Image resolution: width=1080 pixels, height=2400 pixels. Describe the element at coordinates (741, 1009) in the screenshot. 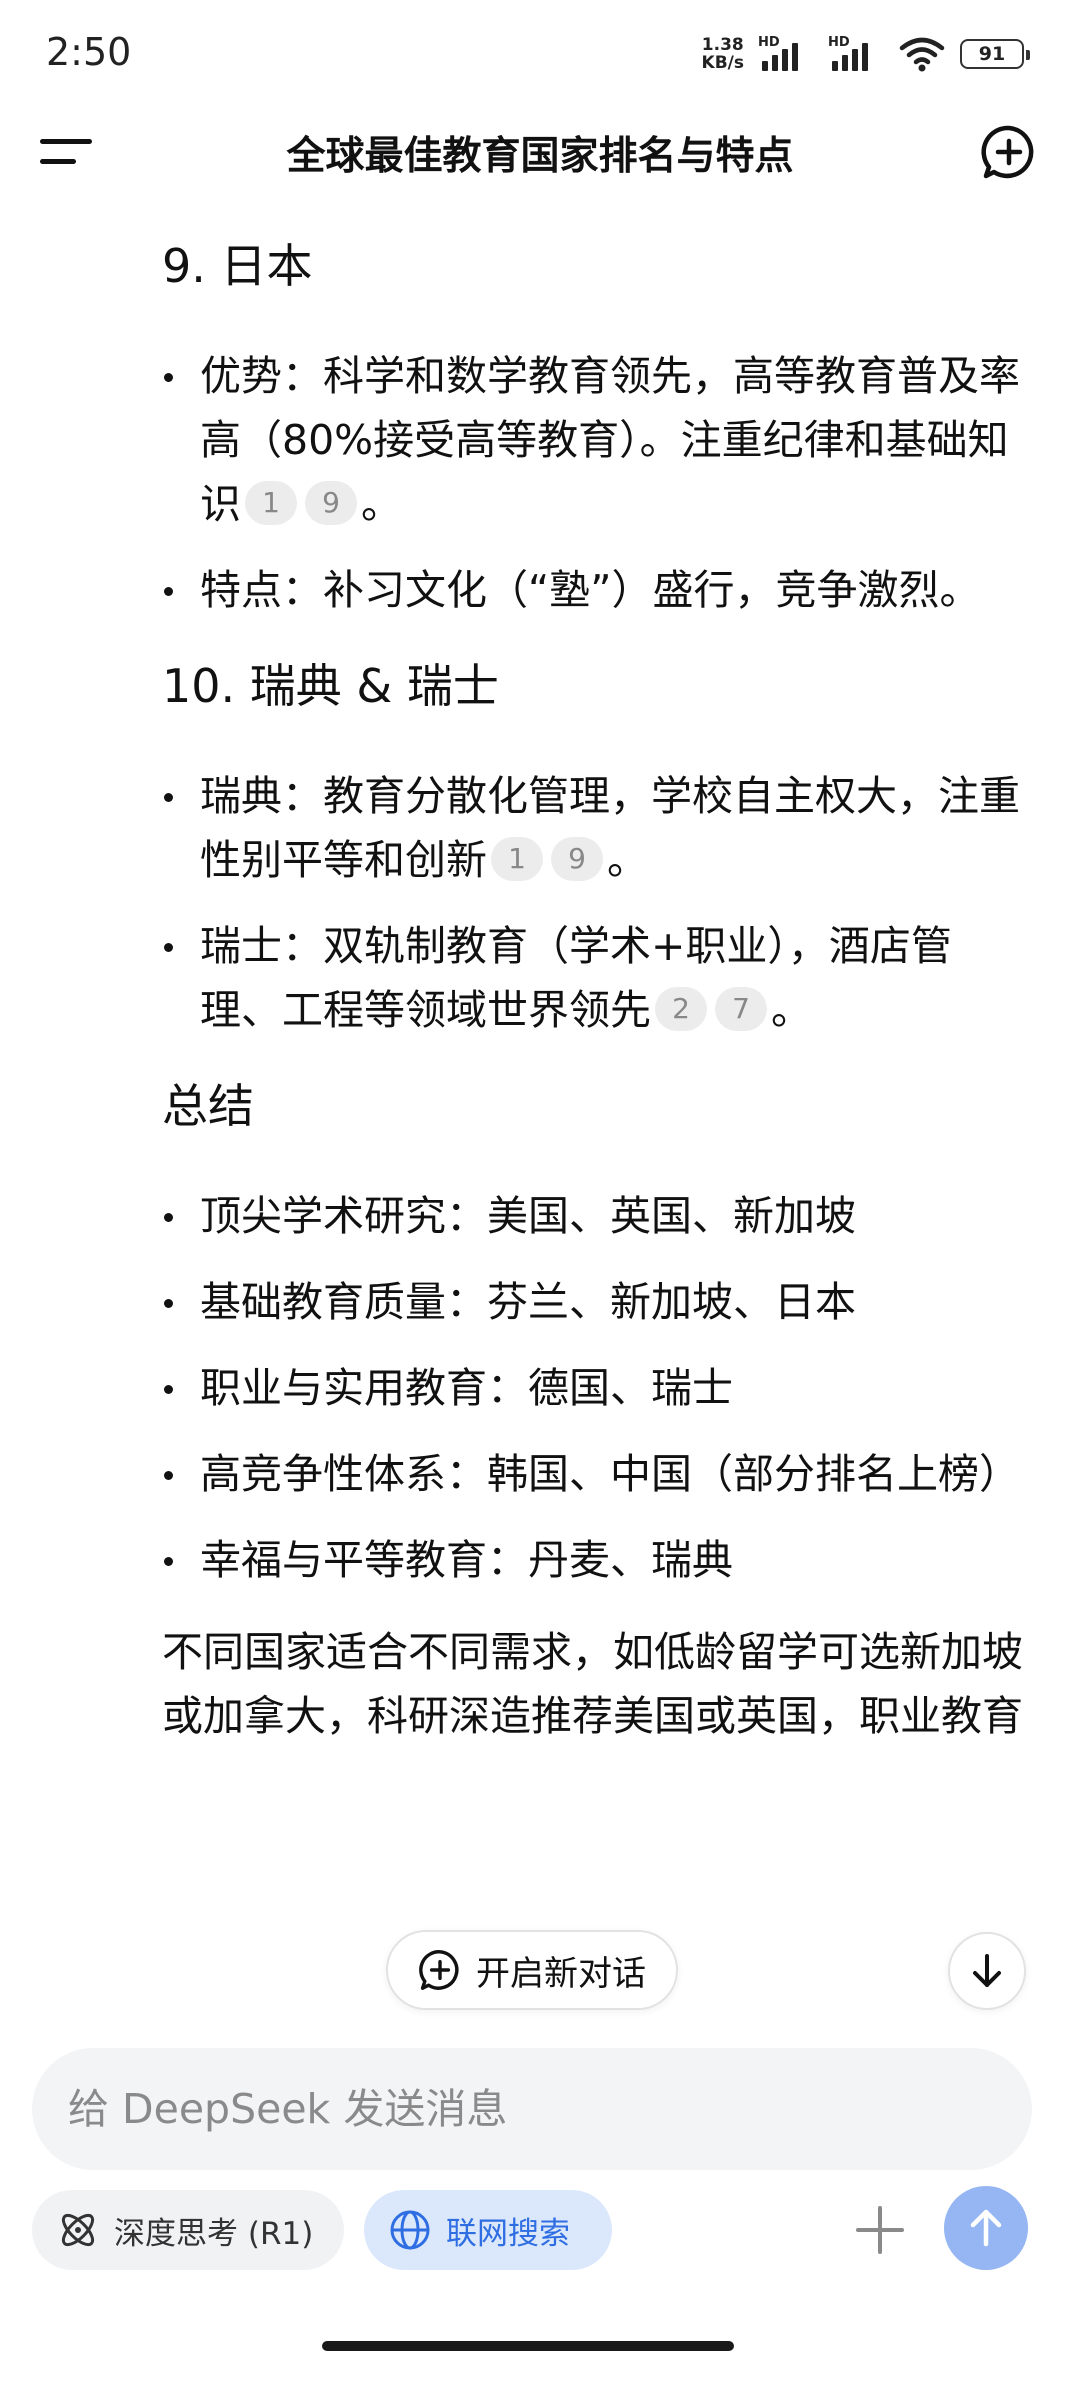

I see `citation-badge: 7` at that location.